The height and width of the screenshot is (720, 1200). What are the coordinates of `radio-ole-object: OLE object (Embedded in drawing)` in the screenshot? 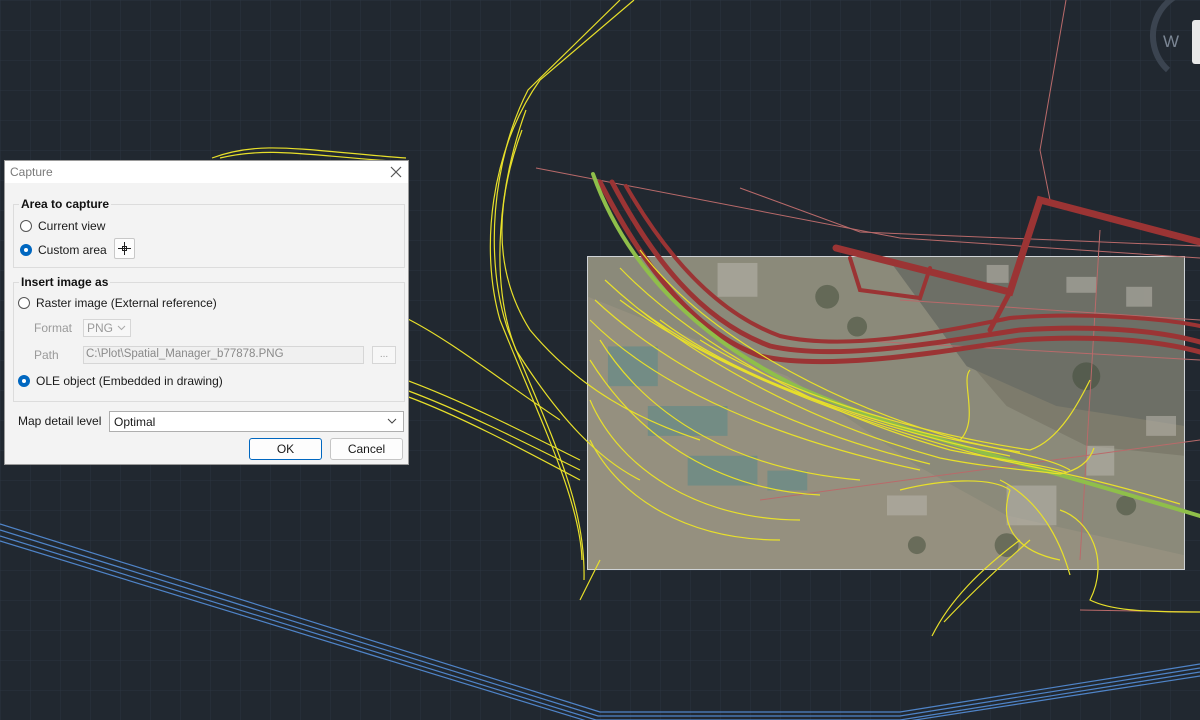 It's located at (120, 381).